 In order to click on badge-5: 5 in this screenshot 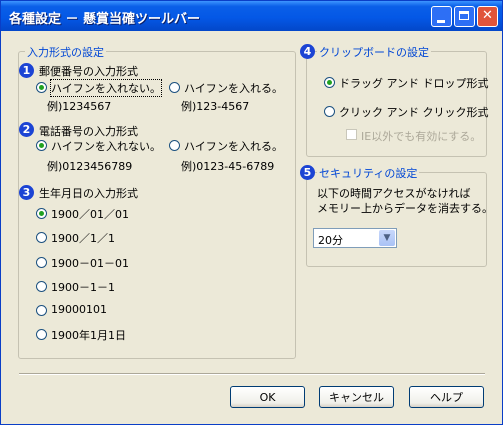, I will do `click(307, 172)`.